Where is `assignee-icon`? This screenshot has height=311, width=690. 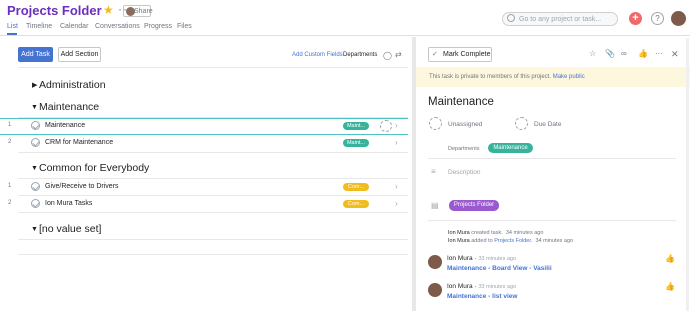
assignee-icon is located at coordinates (435, 123).